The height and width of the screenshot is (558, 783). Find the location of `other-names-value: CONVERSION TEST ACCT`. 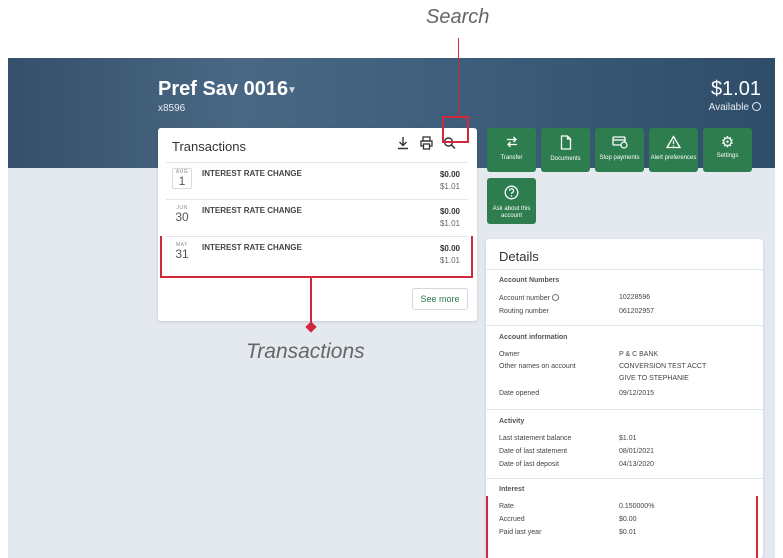

other-names-value: CONVERSION TEST ACCT is located at coordinates (663, 366).